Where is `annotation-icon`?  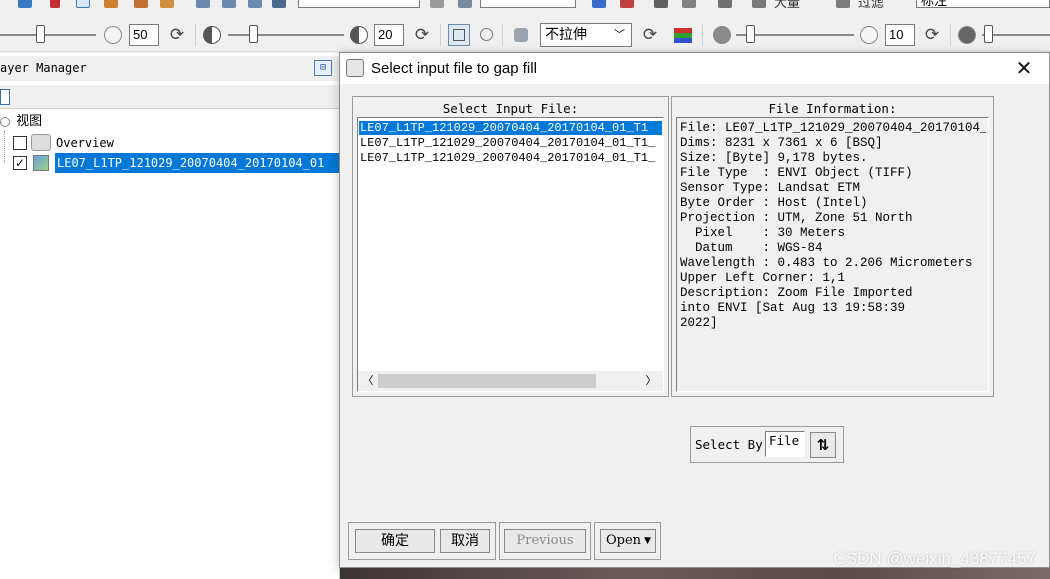
annotation-icon is located at coordinates (725, 4).